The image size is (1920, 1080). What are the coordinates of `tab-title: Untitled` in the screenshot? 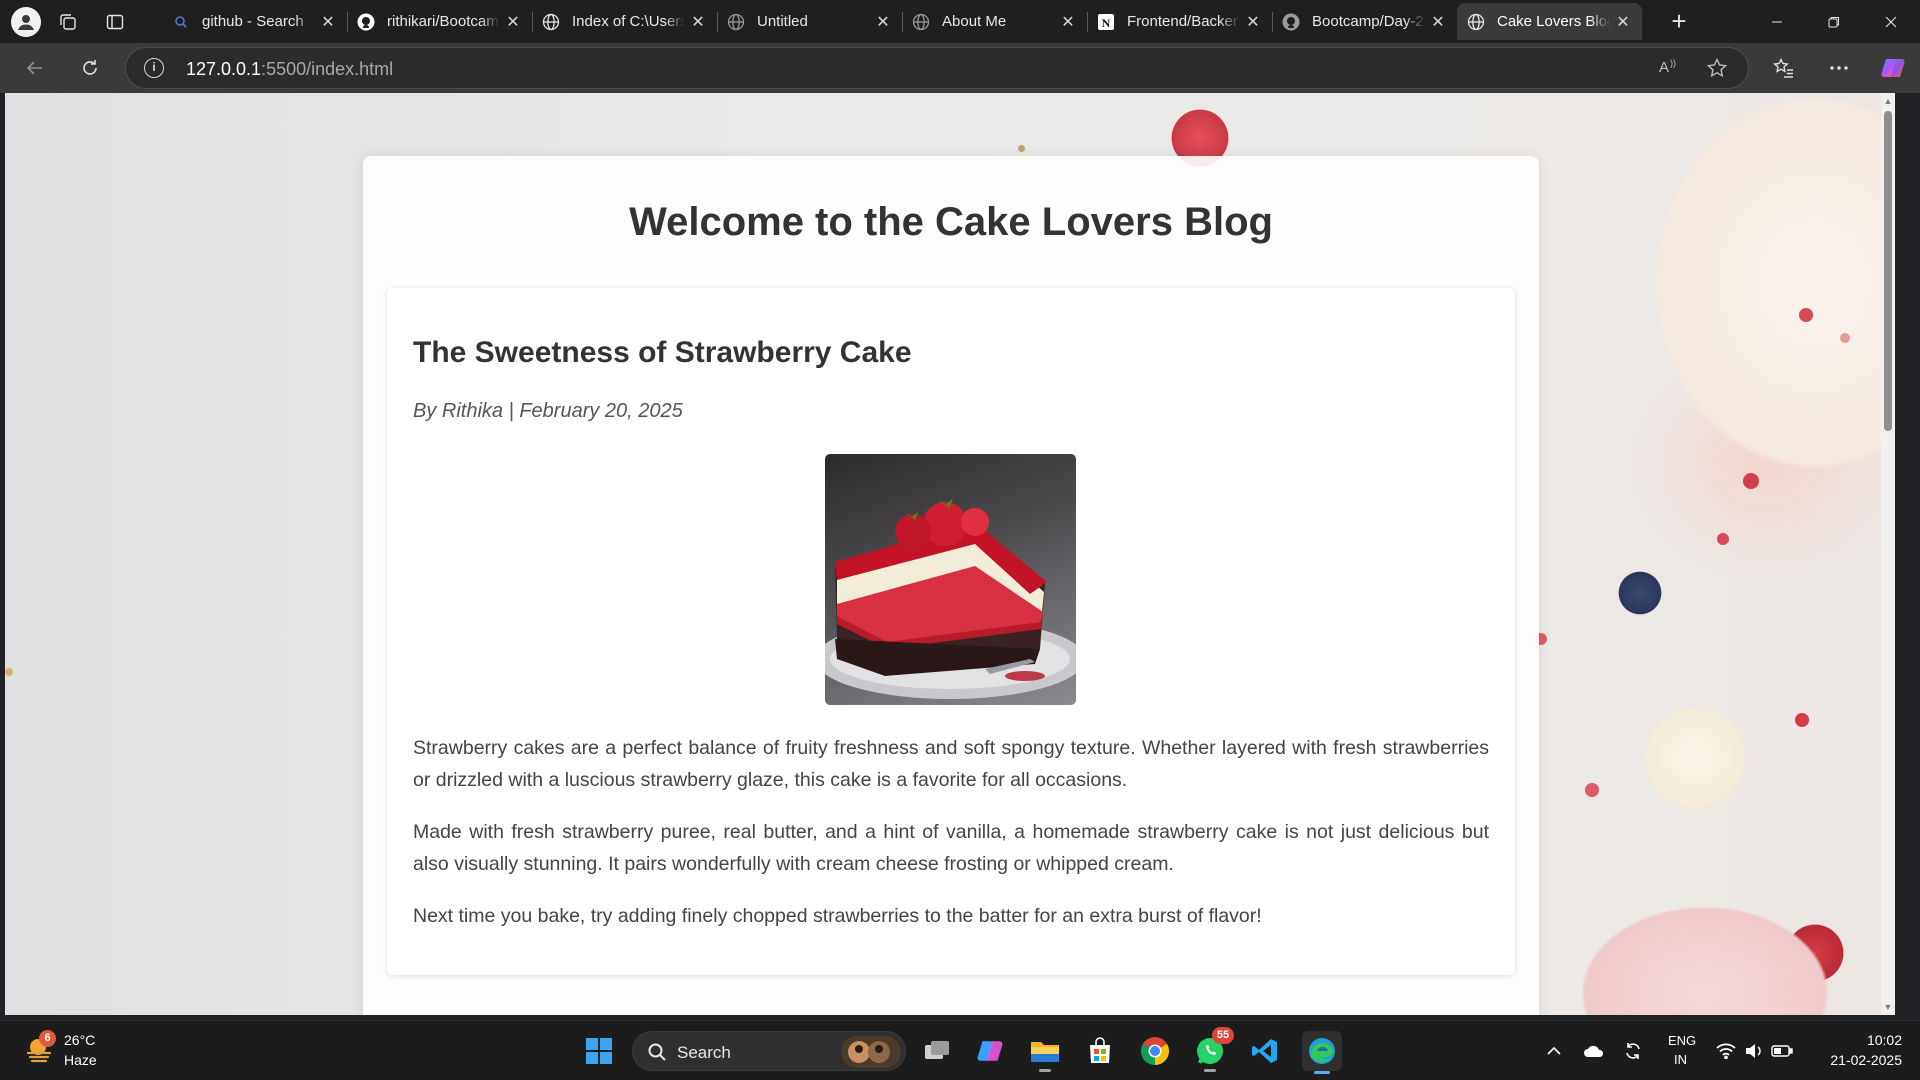 It's located at (782, 21).